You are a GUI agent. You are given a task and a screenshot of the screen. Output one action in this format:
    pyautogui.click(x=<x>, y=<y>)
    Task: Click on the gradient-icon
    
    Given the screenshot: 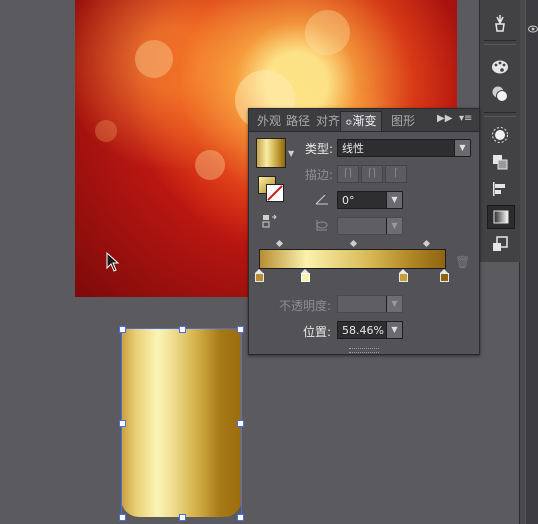 What is the action you would take?
    pyautogui.click(x=501, y=217)
    